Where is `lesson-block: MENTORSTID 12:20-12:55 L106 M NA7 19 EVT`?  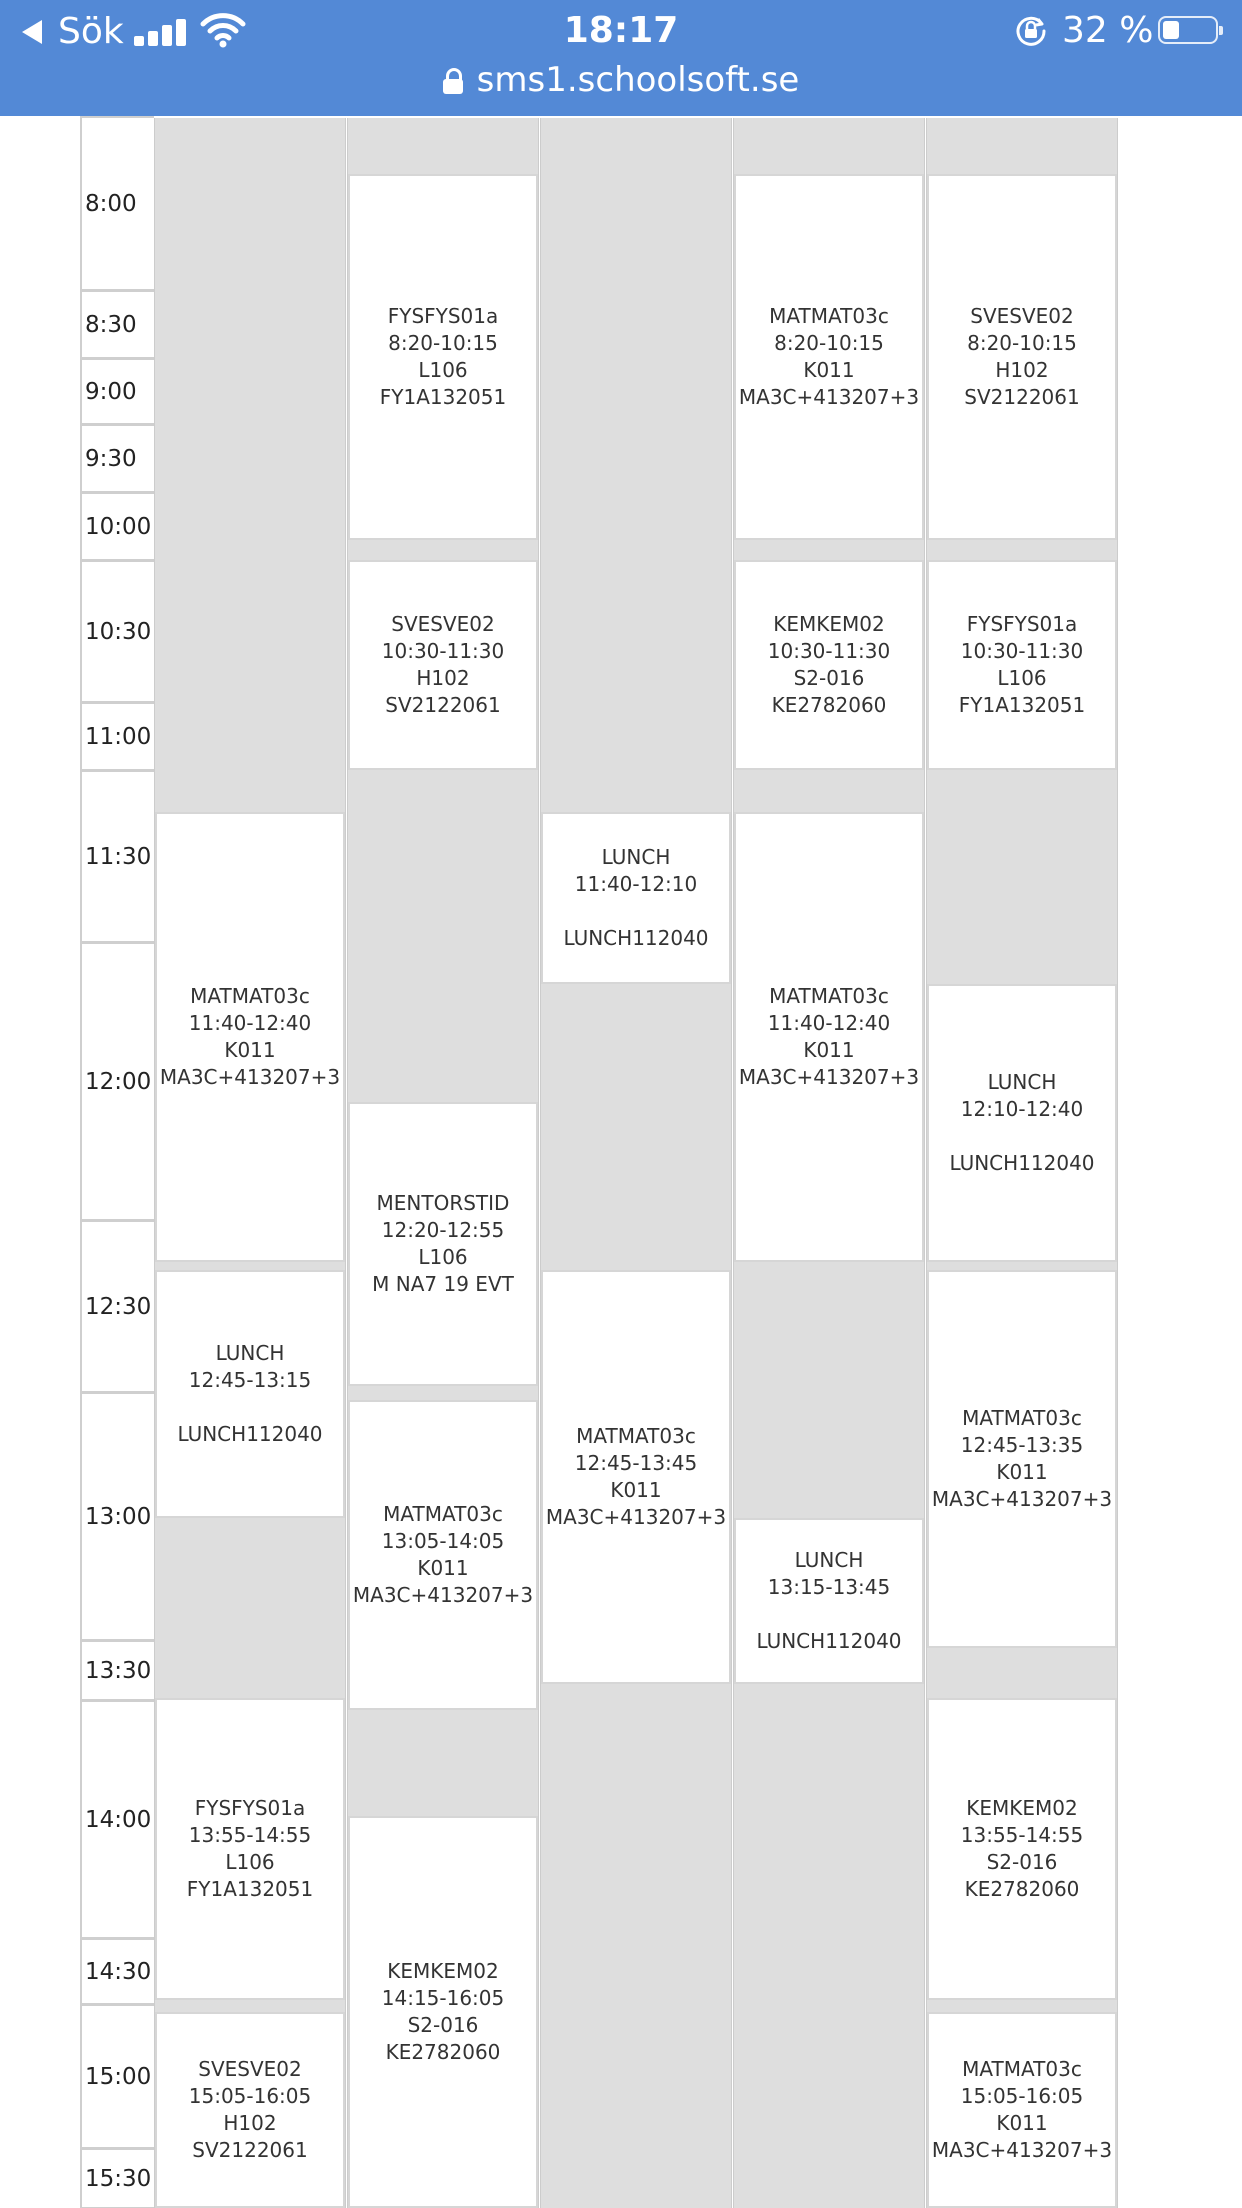
lesson-block: MENTORSTID 12:20-12:55 L106 M NA7 19 EVT is located at coordinates (443, 1244).